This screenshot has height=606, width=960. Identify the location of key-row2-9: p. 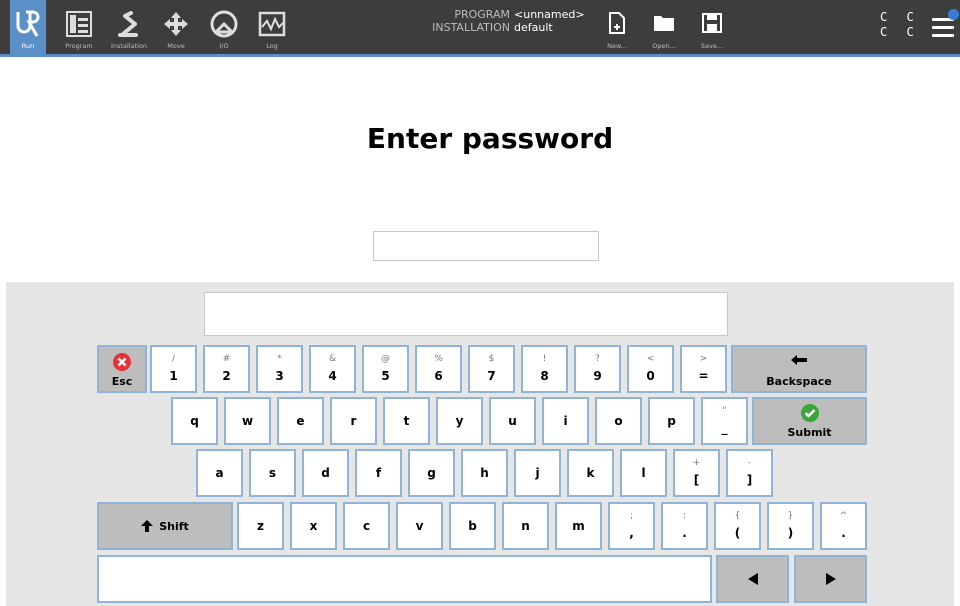
(671, 421).